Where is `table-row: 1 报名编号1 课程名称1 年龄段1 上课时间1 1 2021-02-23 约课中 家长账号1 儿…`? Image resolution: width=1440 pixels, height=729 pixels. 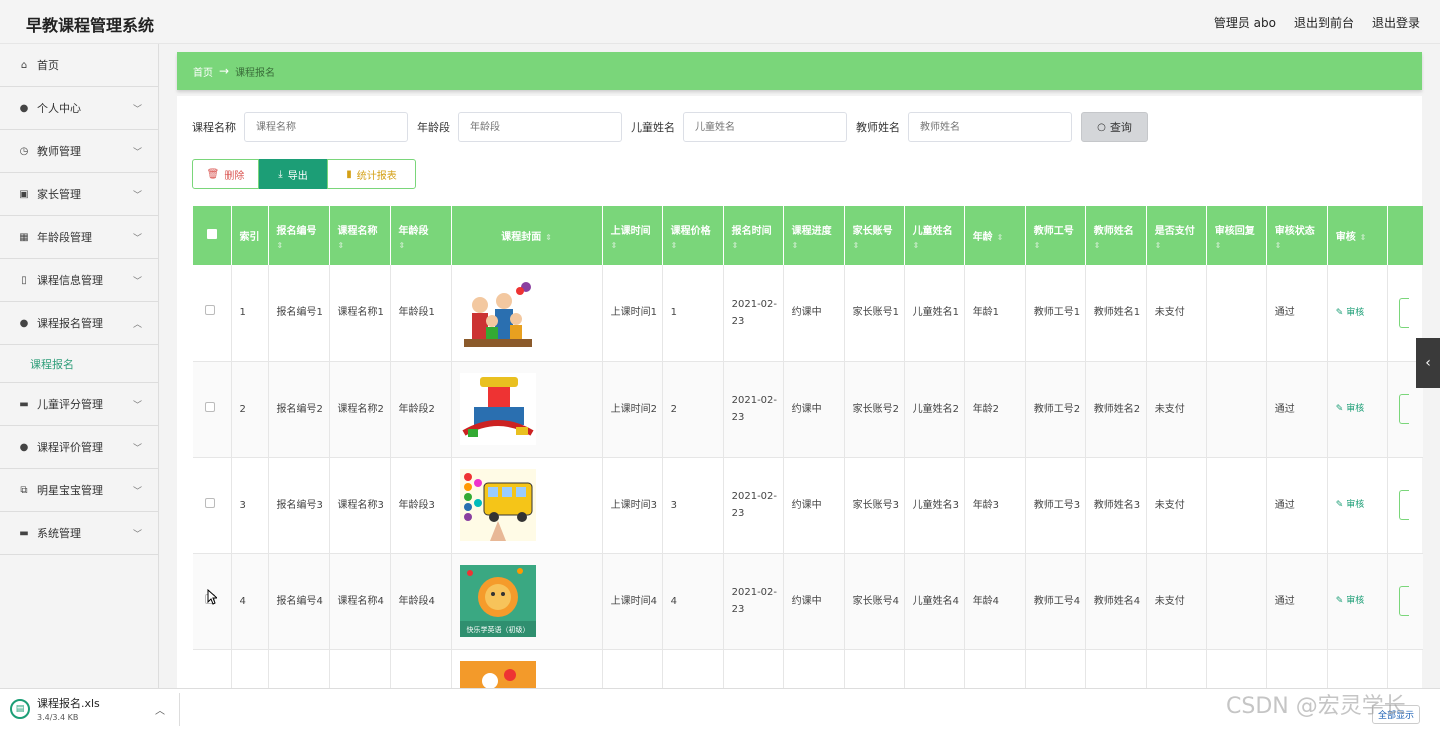 table-row: 1 报名编号1 课程名称1 年龄段1 上课时间1 1 2021-02-23 约课中 家长账号1 儿… is located at coordinates (808, 313).